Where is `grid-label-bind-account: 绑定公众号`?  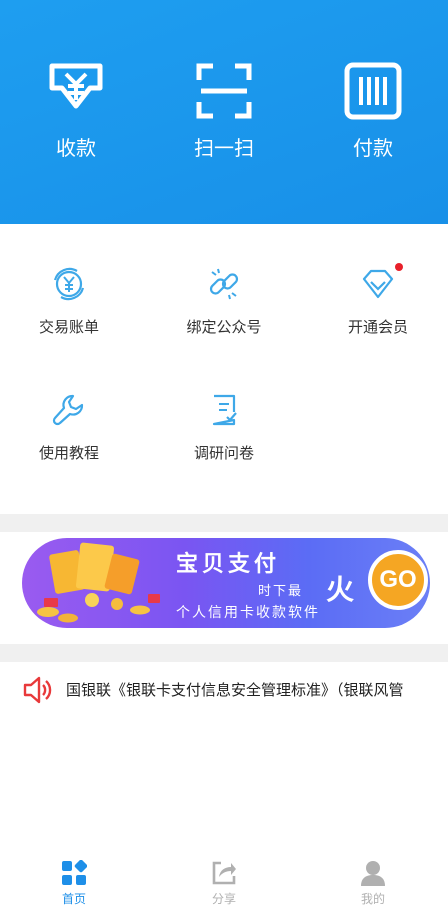
grid-label-bind-account: 绑定公众号 is located at coordinates (224, 327).